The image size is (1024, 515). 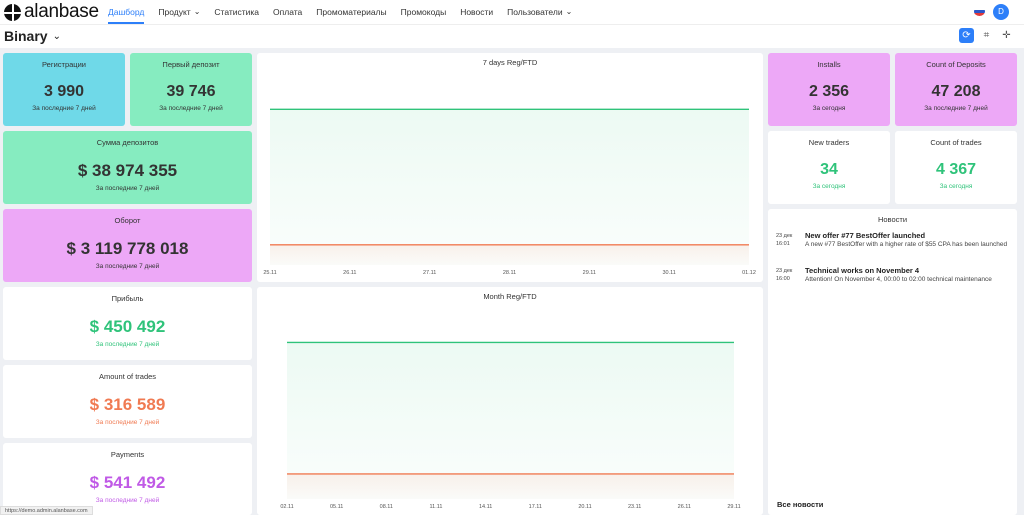 I want to click on card-label: New traders, so click(x=829, y=142).